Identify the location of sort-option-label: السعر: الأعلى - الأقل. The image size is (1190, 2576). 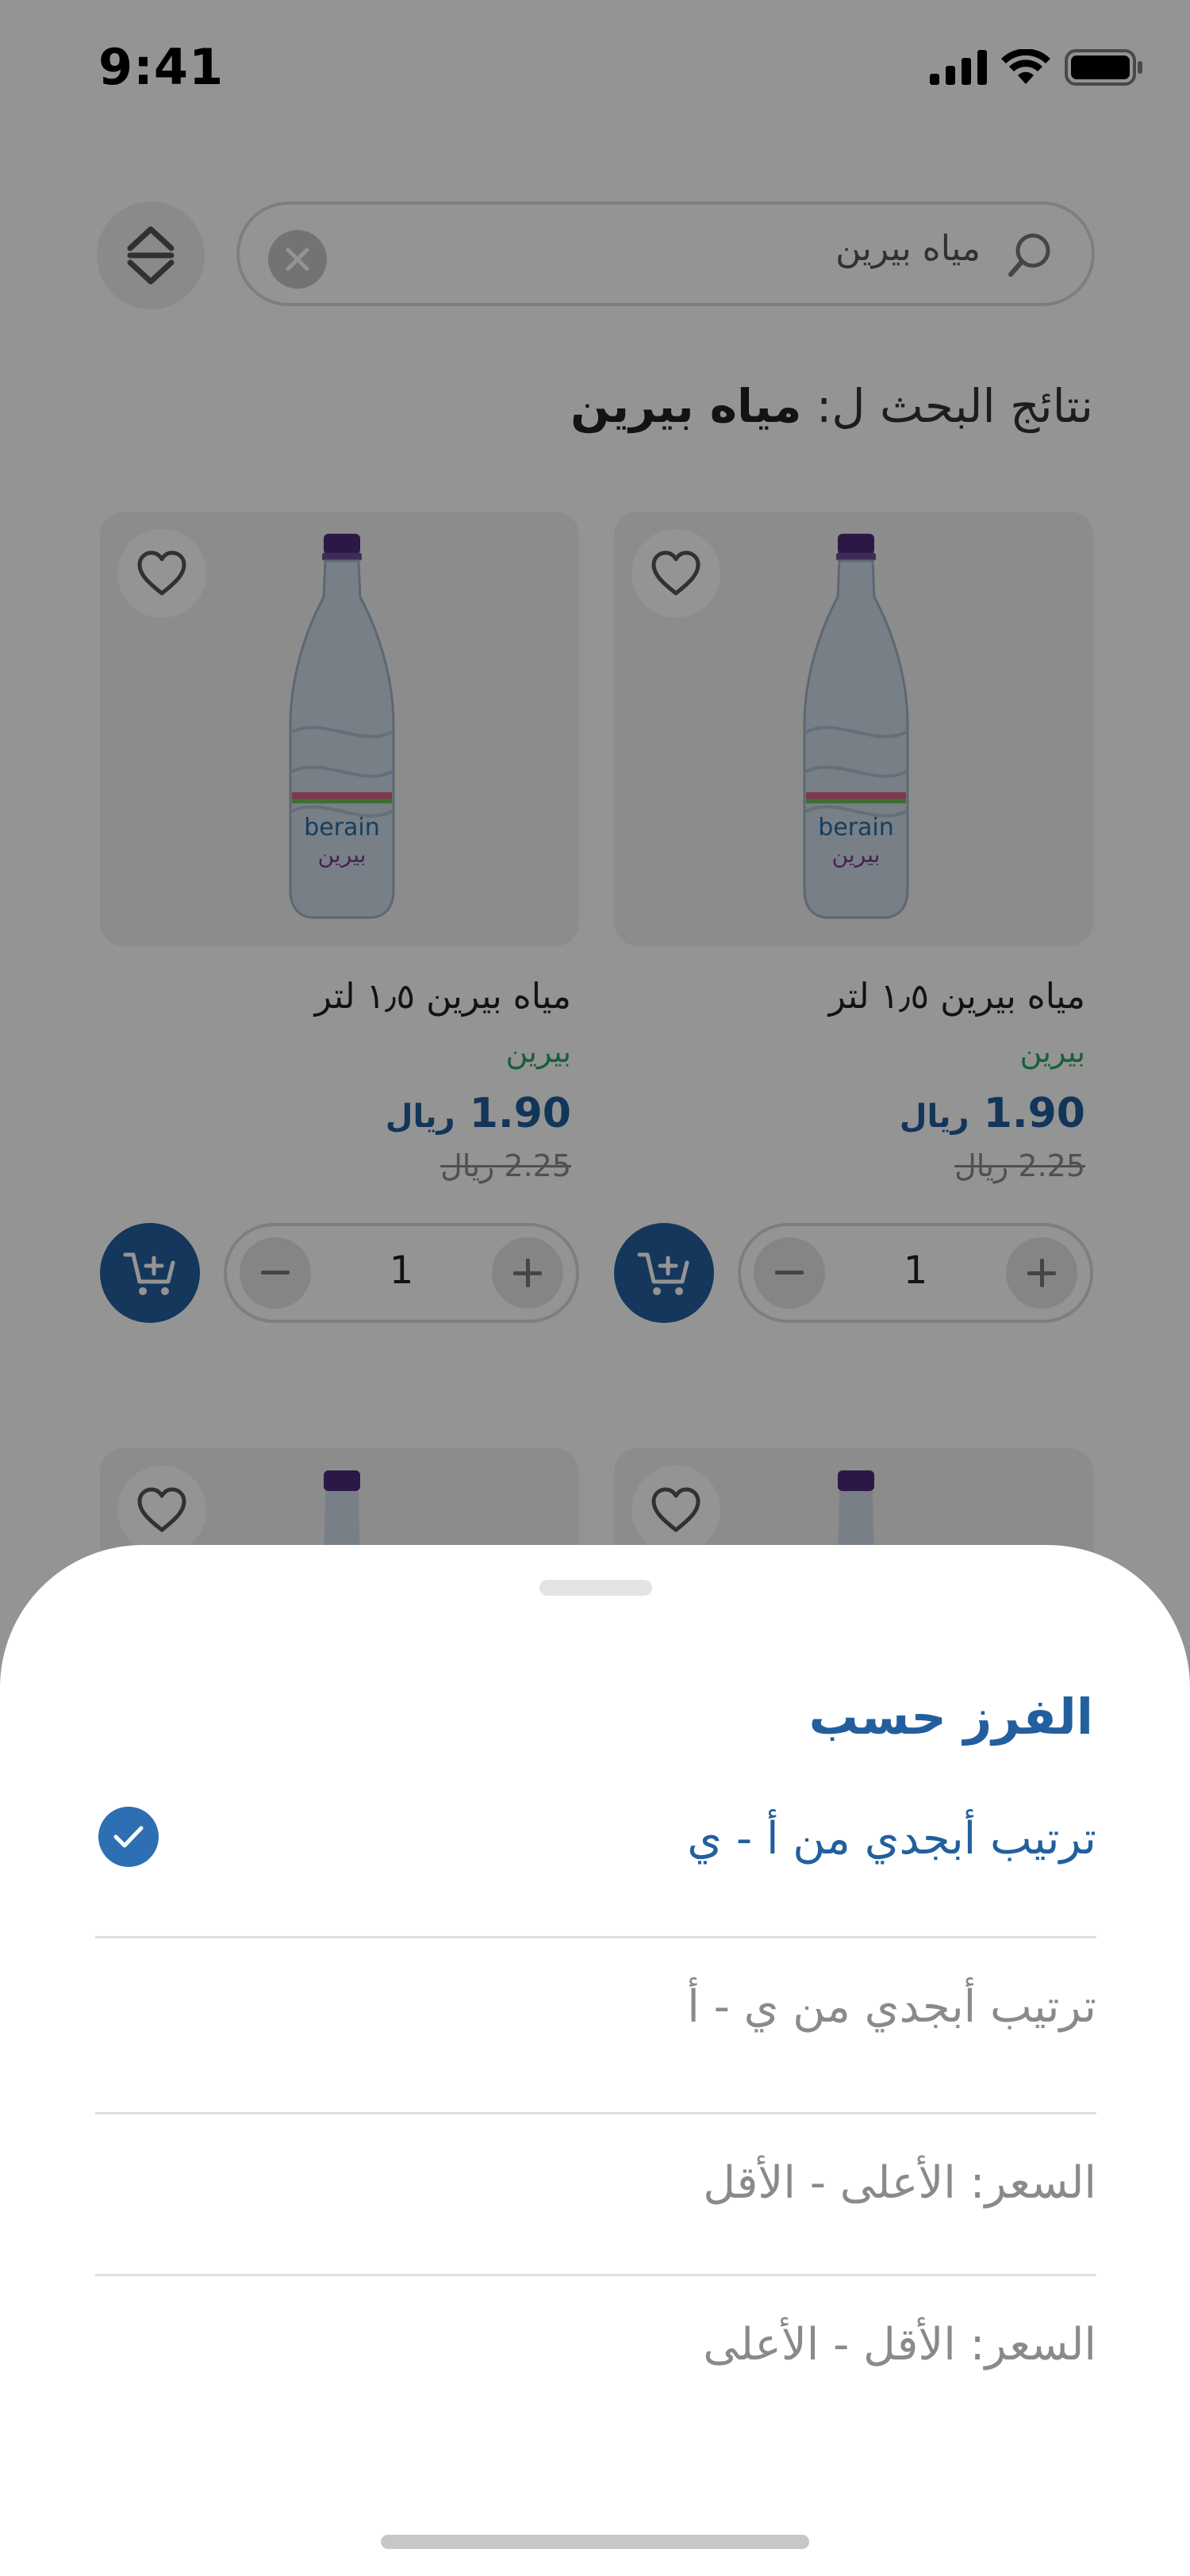
(899, 2183).